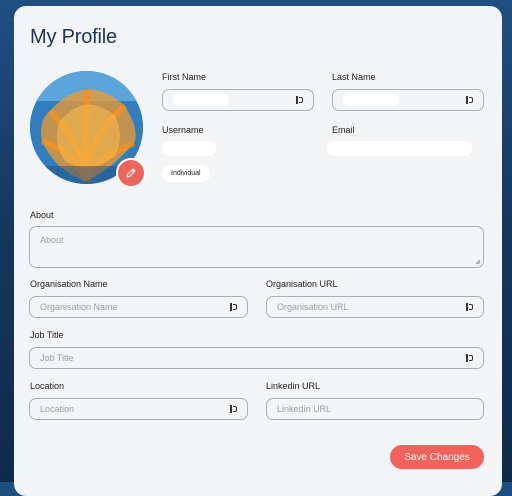 The width and height of the screenshot is (512, 496). Describe the element at coordinates (52, 240) in the screenshot. I see `about-placeholder: About` at that location.